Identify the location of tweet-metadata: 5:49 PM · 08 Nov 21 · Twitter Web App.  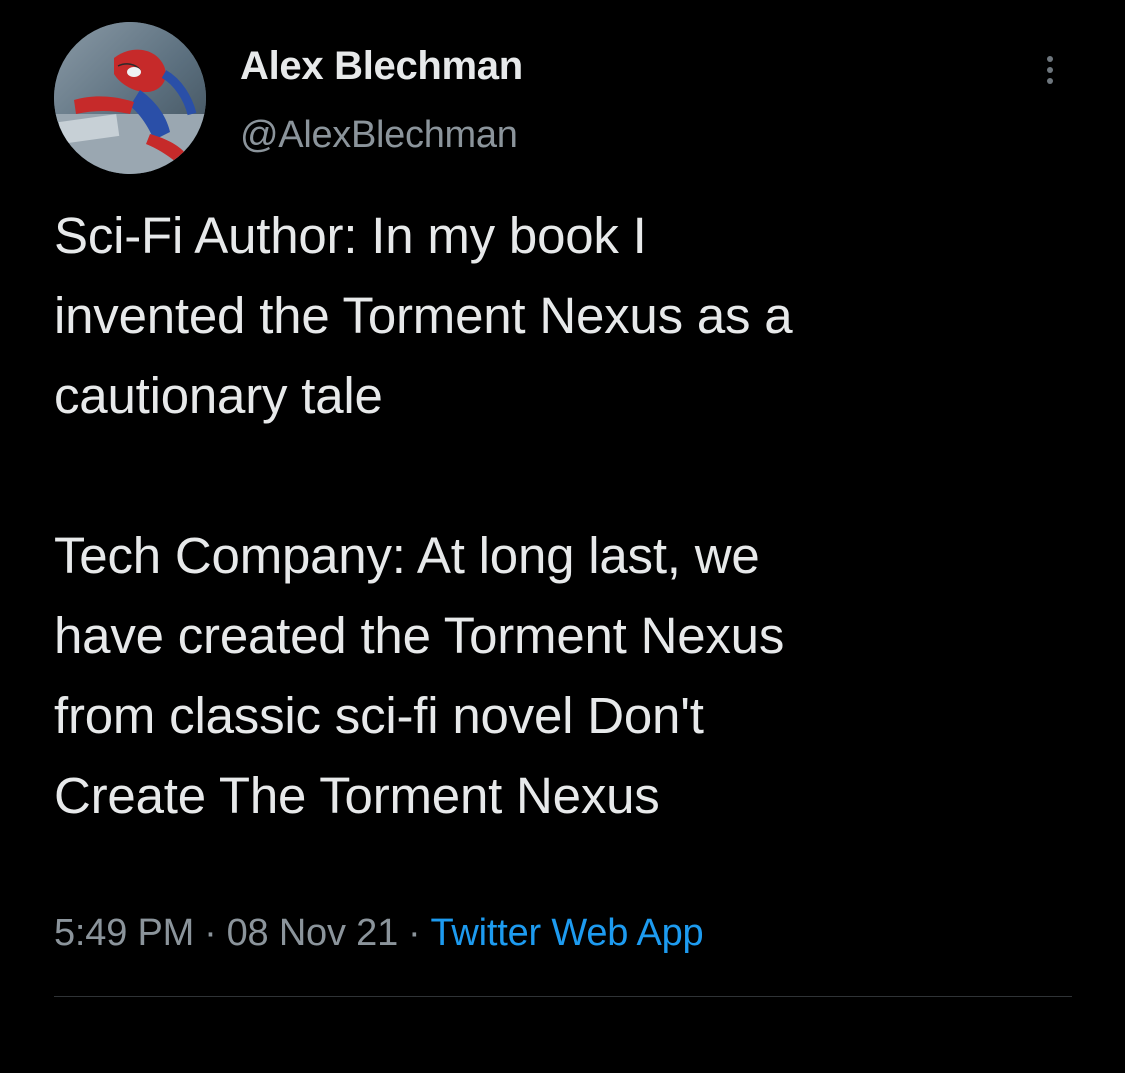
(379, 933).